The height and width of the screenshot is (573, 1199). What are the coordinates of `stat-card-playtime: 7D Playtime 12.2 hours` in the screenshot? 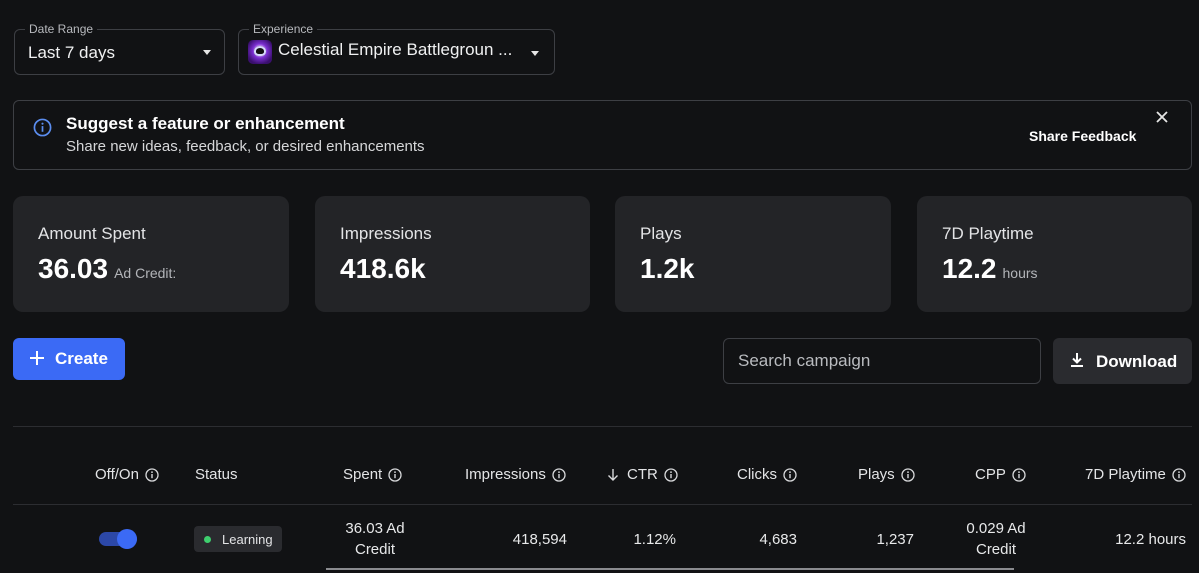 It's located at (1054, 254).